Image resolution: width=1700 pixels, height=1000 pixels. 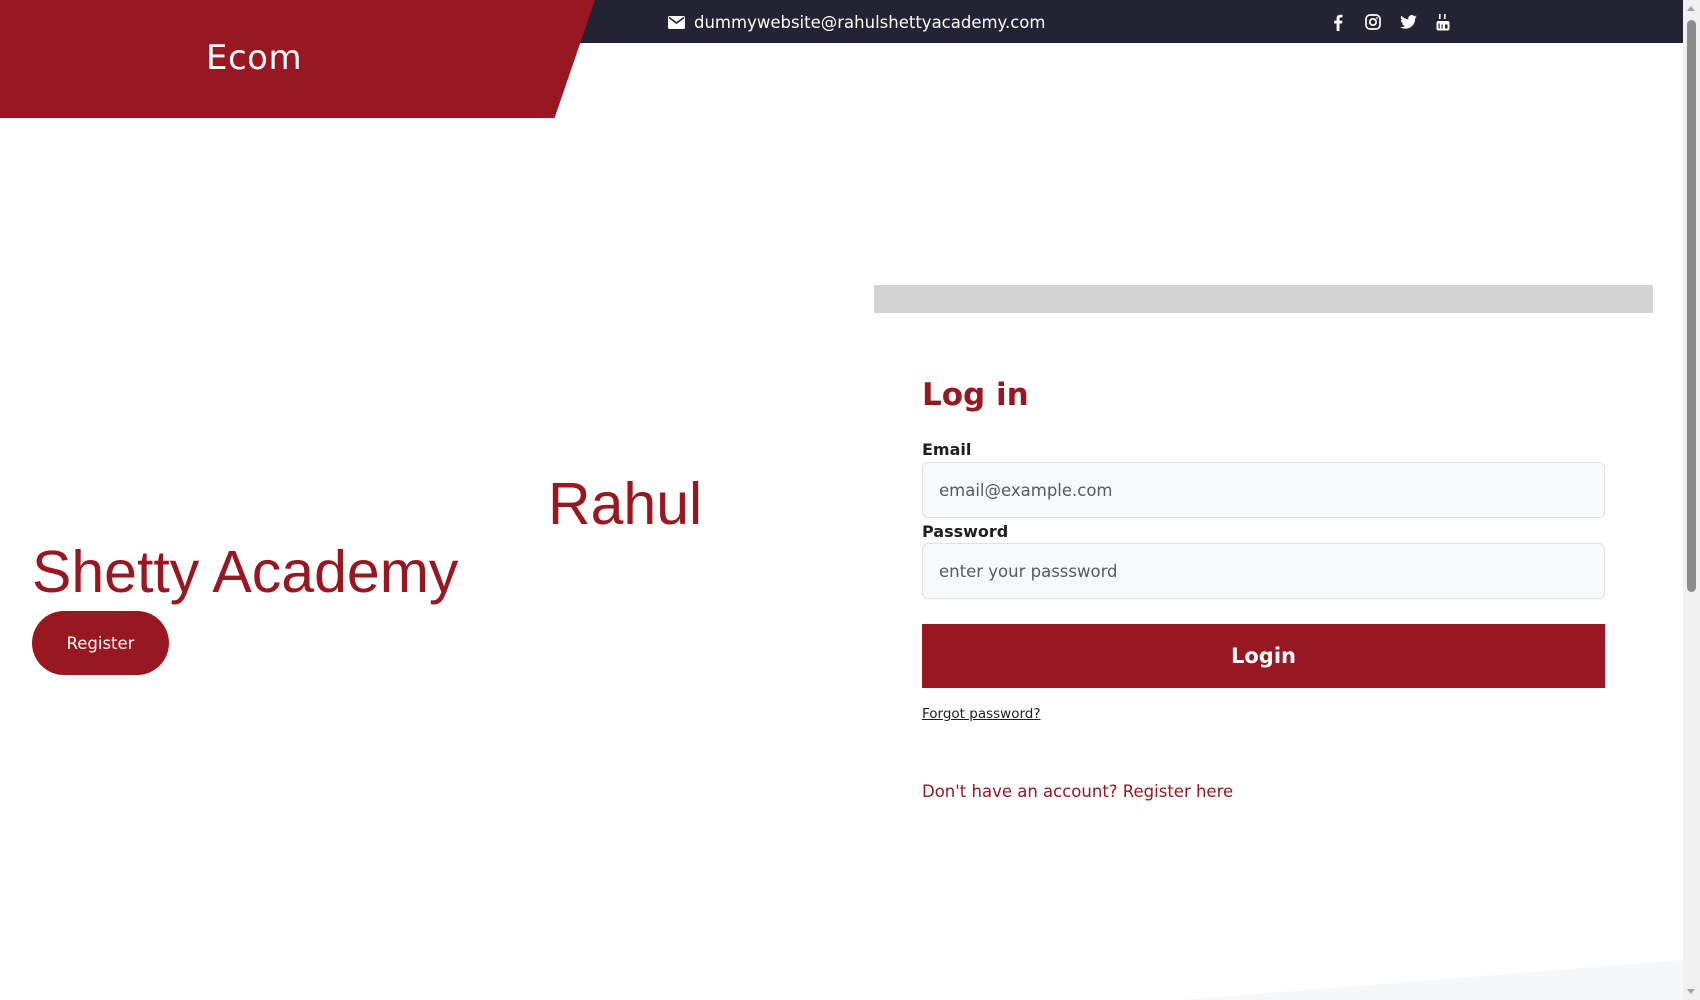 What do you see at coordinates (870, 22) in the screenshot?
I see `contact-email-text: dummywebsite@rahulshettyacademy.com` at bounding box center [870, 22].